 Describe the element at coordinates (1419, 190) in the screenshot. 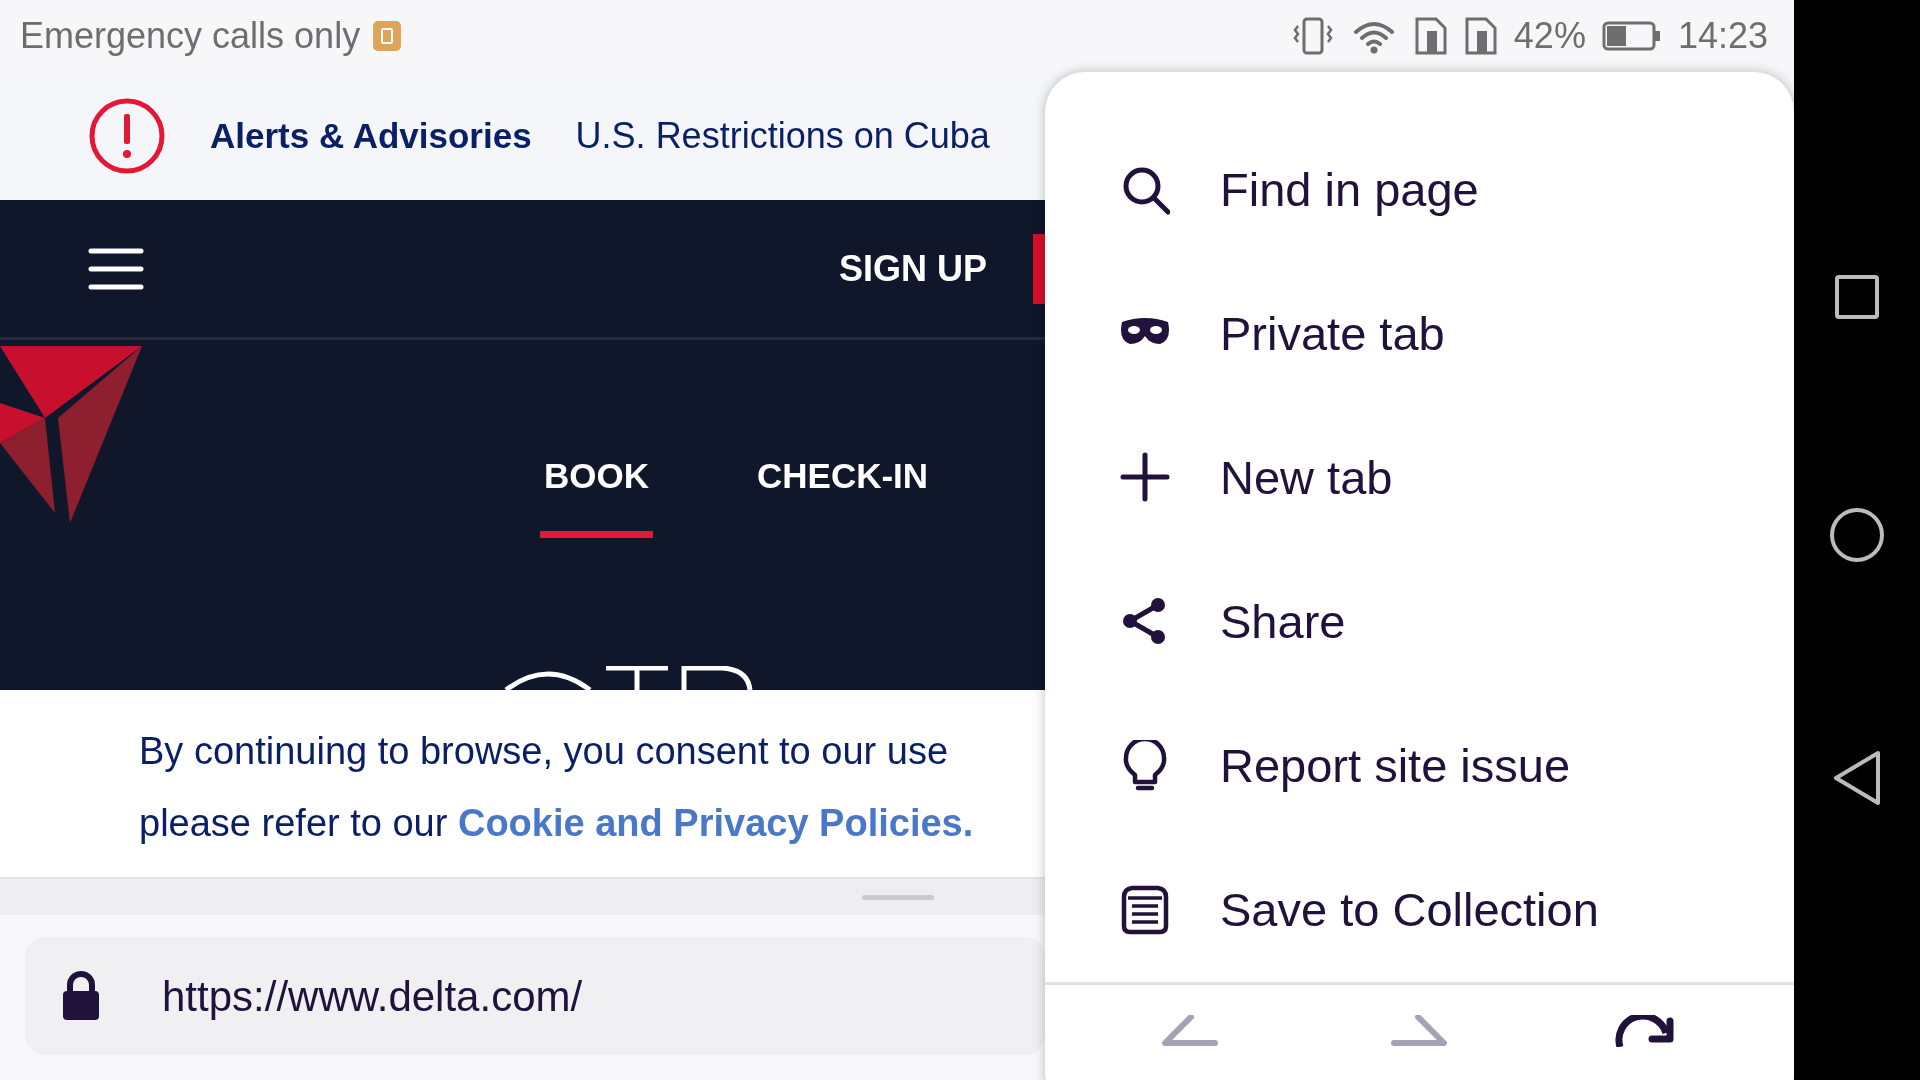

I see `menu-item: Find in page` at that location.